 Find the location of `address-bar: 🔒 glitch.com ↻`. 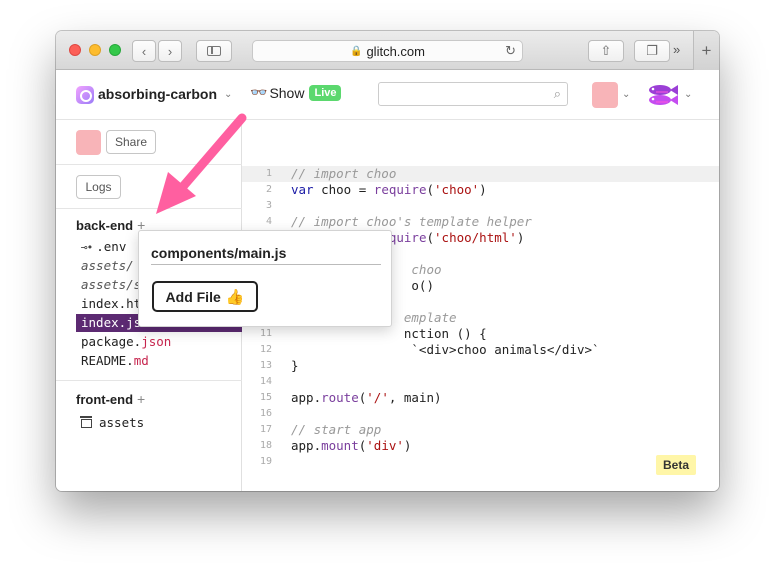

address-bar: 🔒 glitch.com ↻ is located at coordinates (387, 51).